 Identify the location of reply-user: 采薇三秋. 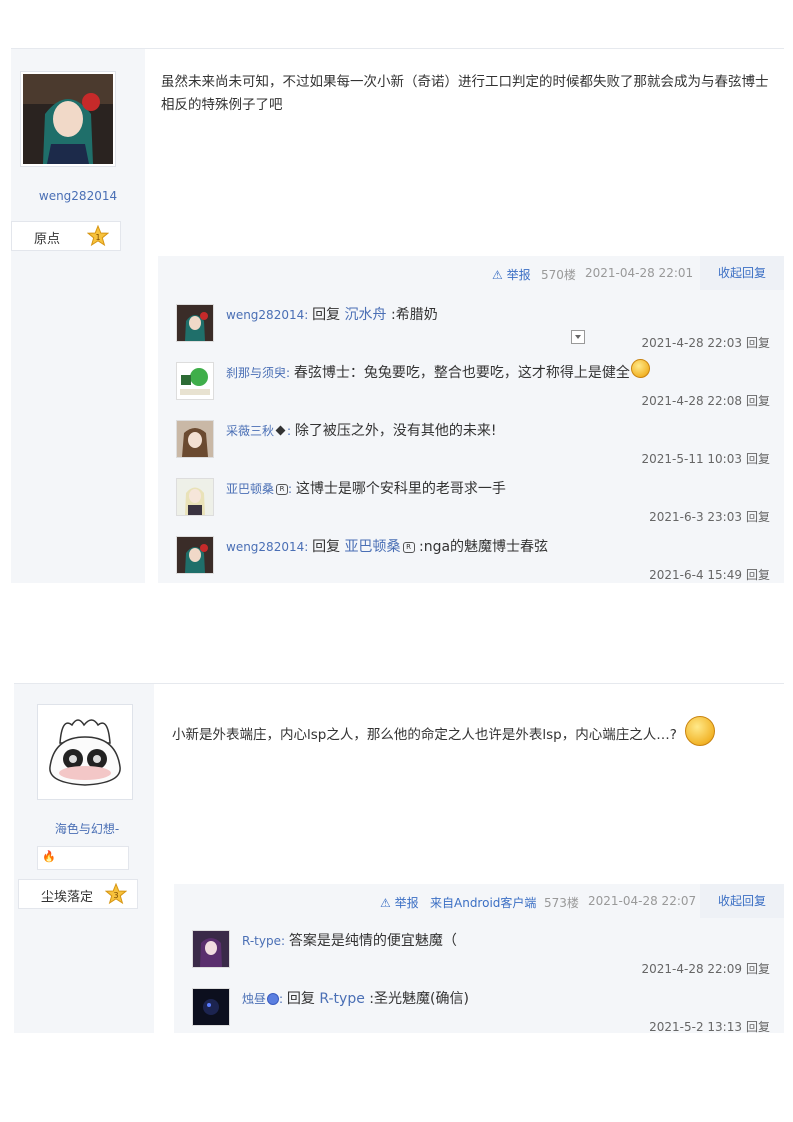
(250, 431).